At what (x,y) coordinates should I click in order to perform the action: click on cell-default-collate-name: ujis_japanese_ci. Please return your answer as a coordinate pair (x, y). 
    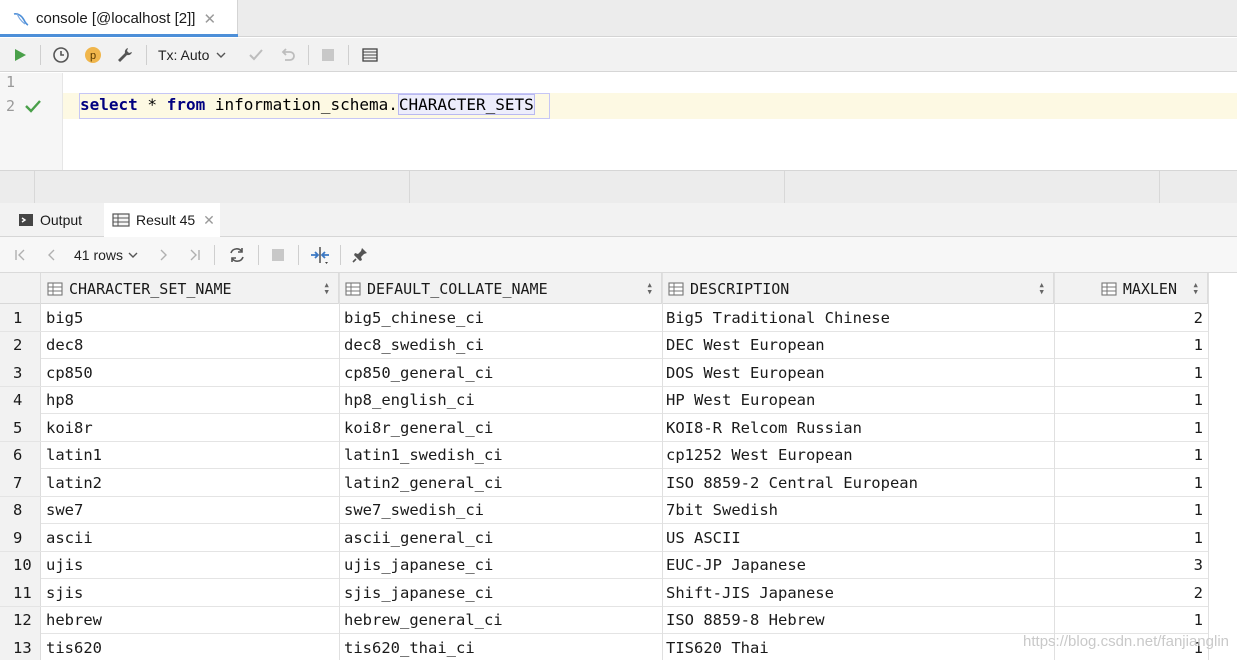
    Looking at the image, I should click on (501, 565).